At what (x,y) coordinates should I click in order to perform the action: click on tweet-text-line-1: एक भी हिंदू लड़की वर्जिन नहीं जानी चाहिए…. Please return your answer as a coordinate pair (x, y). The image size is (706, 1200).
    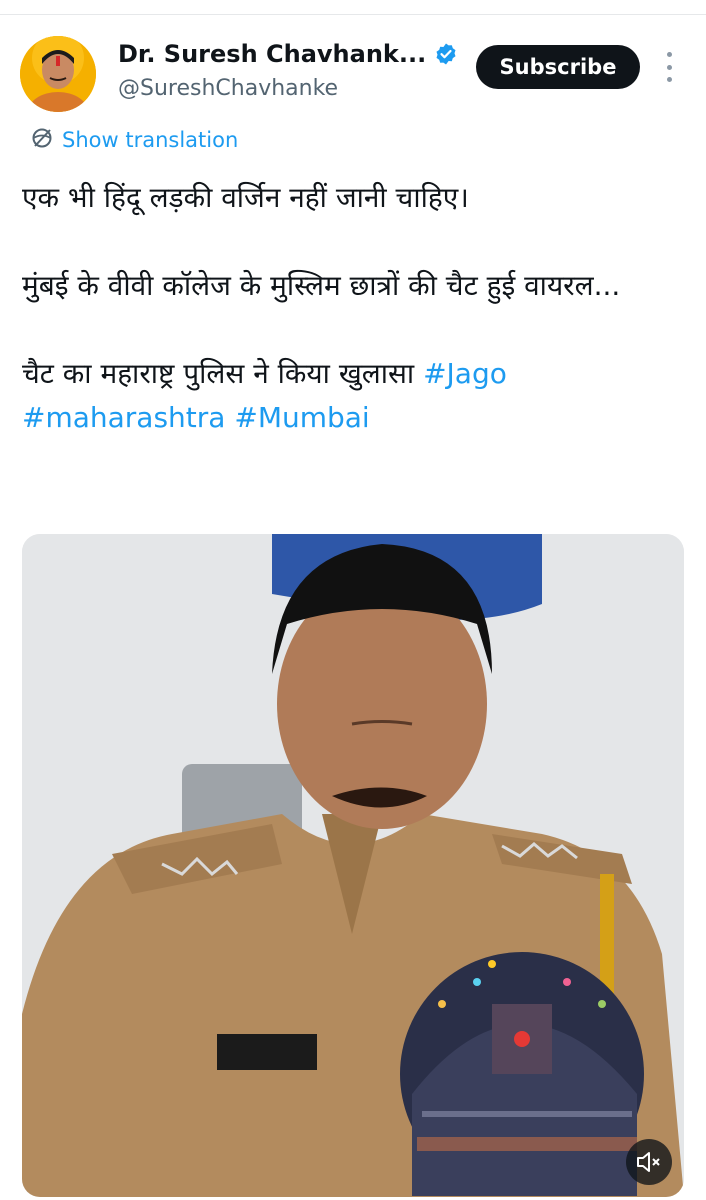
    Looking at the image, I should click on (245, 197).